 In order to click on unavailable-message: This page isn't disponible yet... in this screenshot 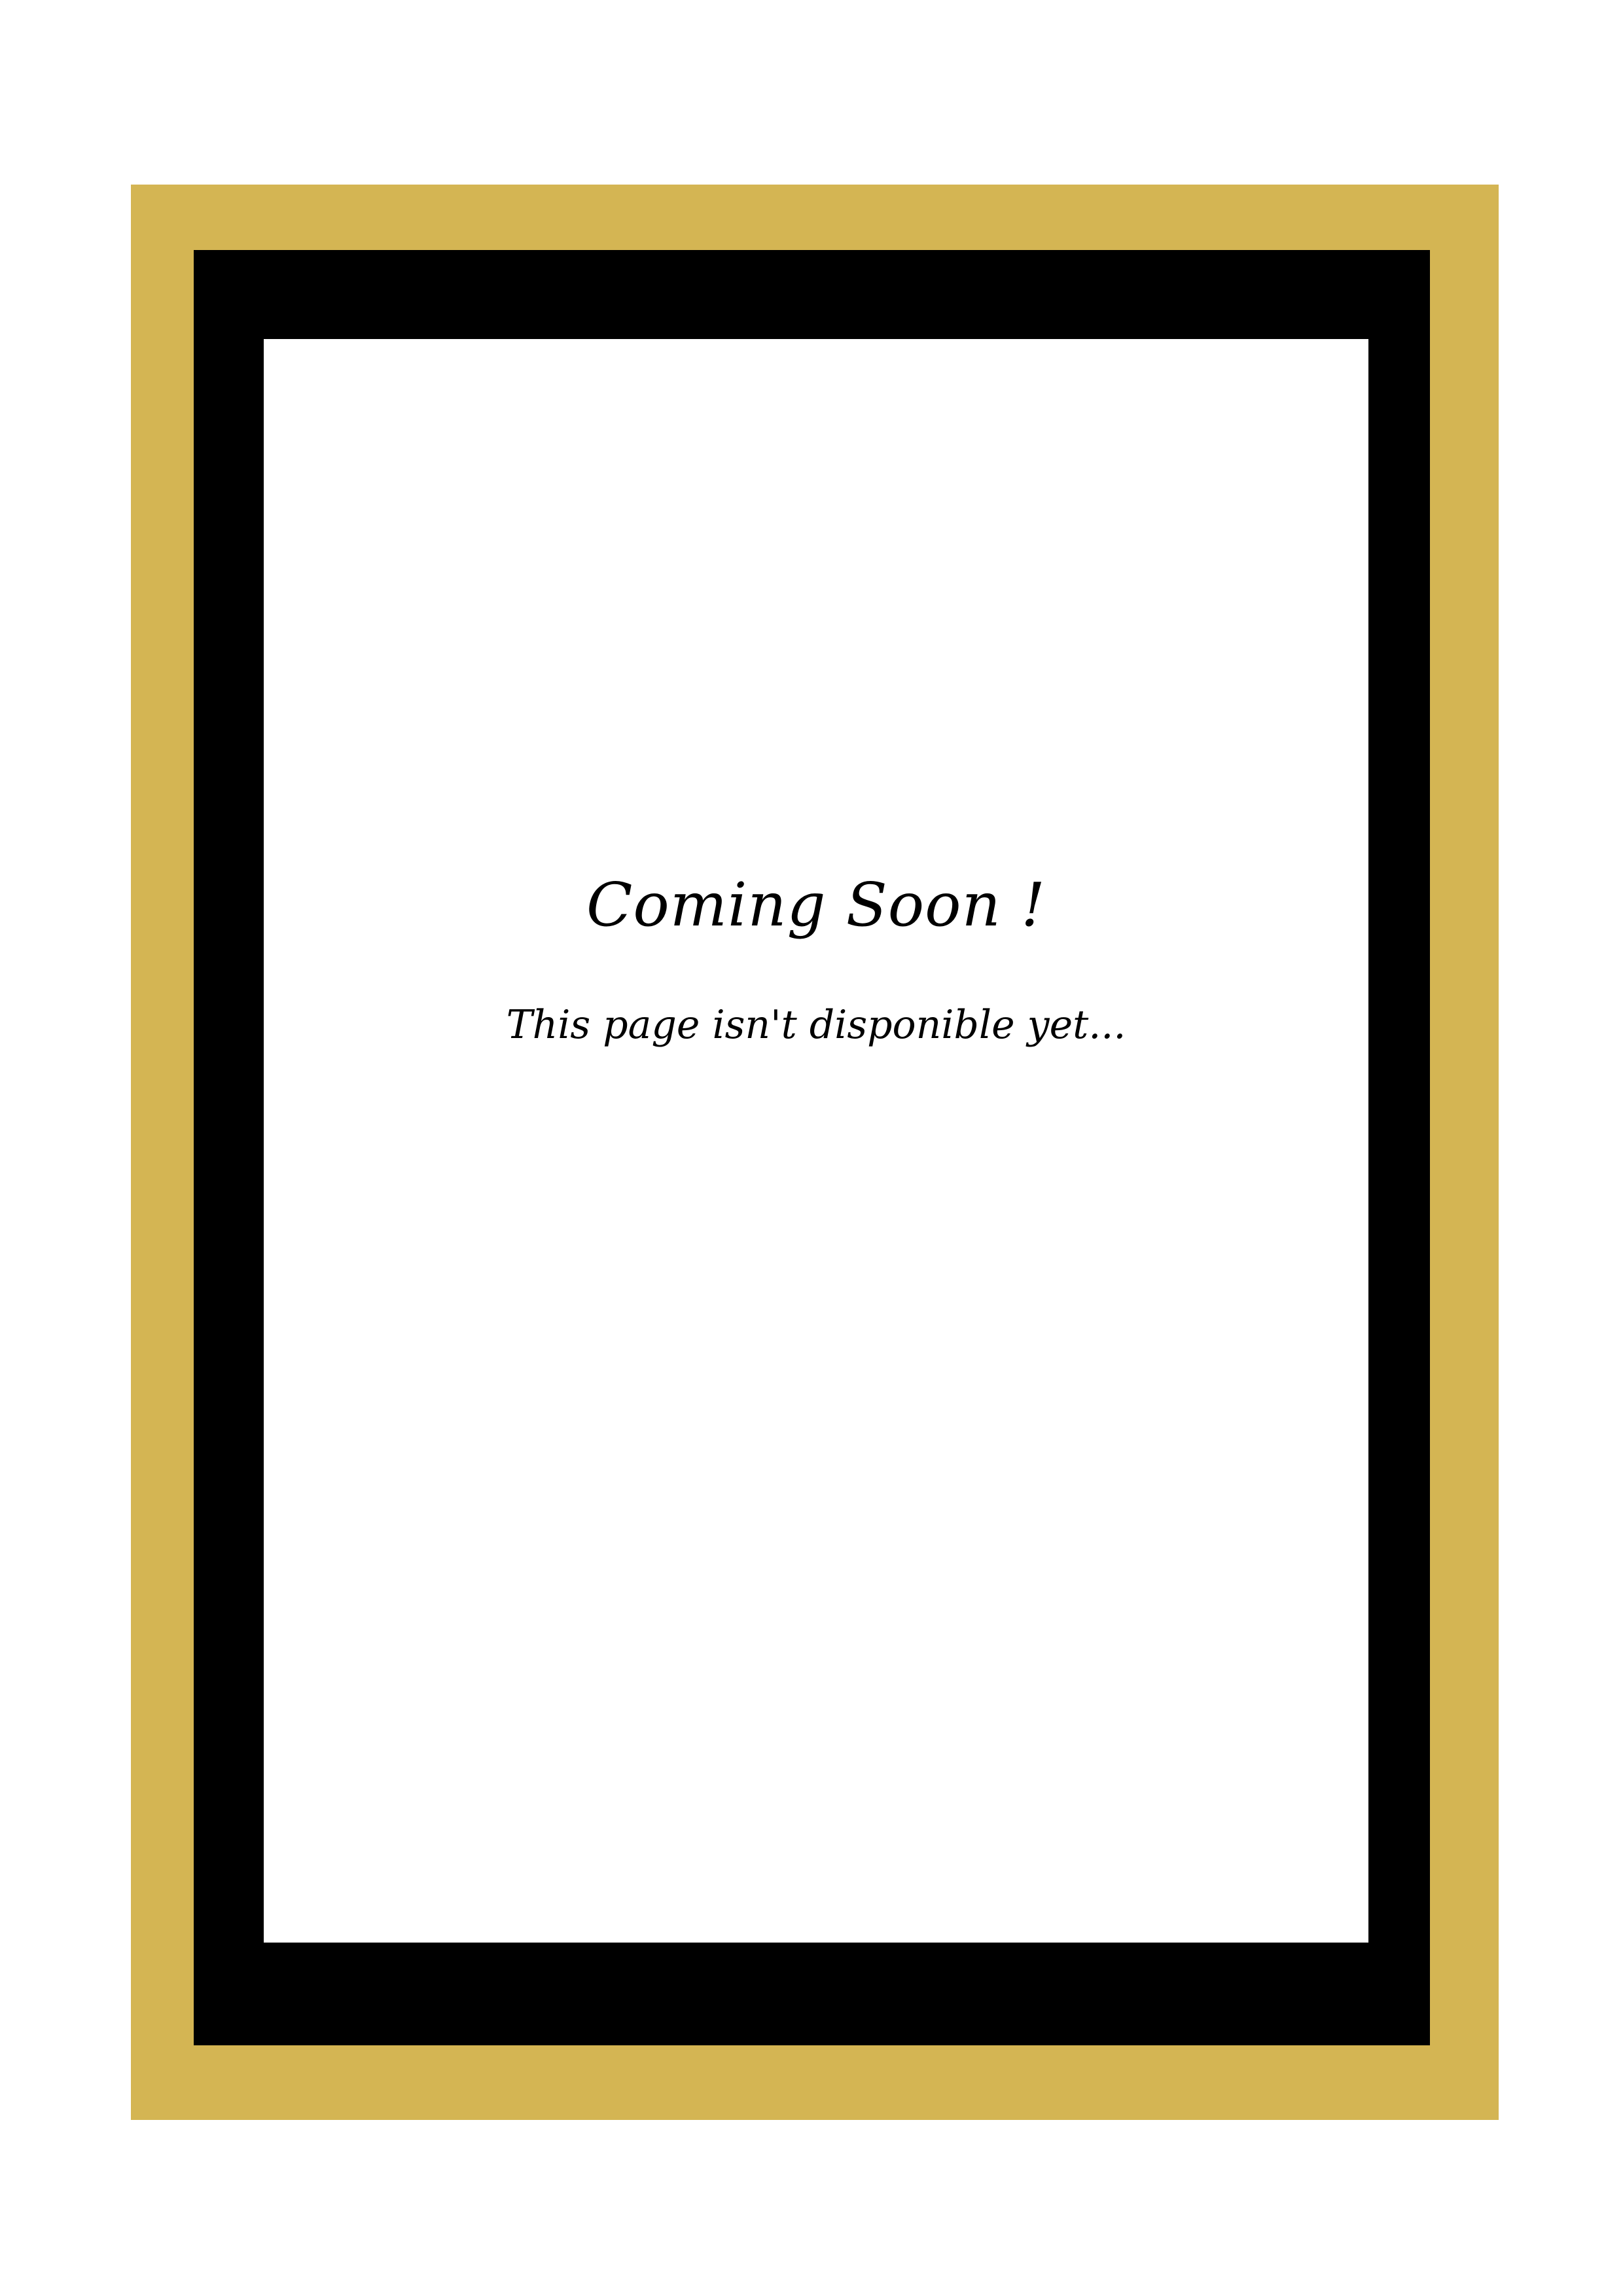, I will do `click(816, 1025)`.